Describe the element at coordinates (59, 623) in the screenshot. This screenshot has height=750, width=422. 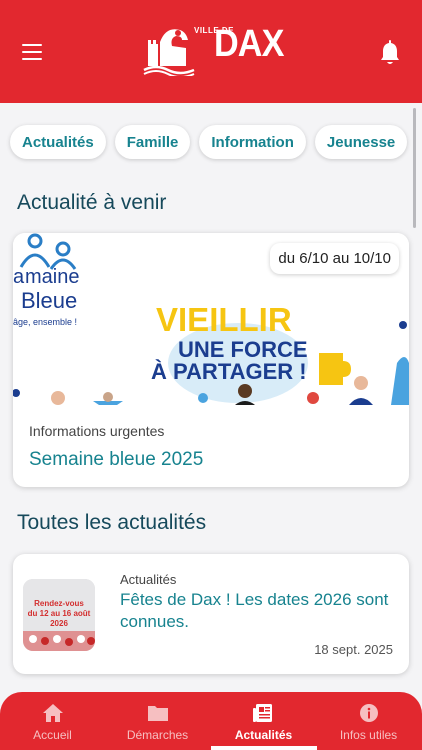
I see `thumb-text-3: 2026` at that location.